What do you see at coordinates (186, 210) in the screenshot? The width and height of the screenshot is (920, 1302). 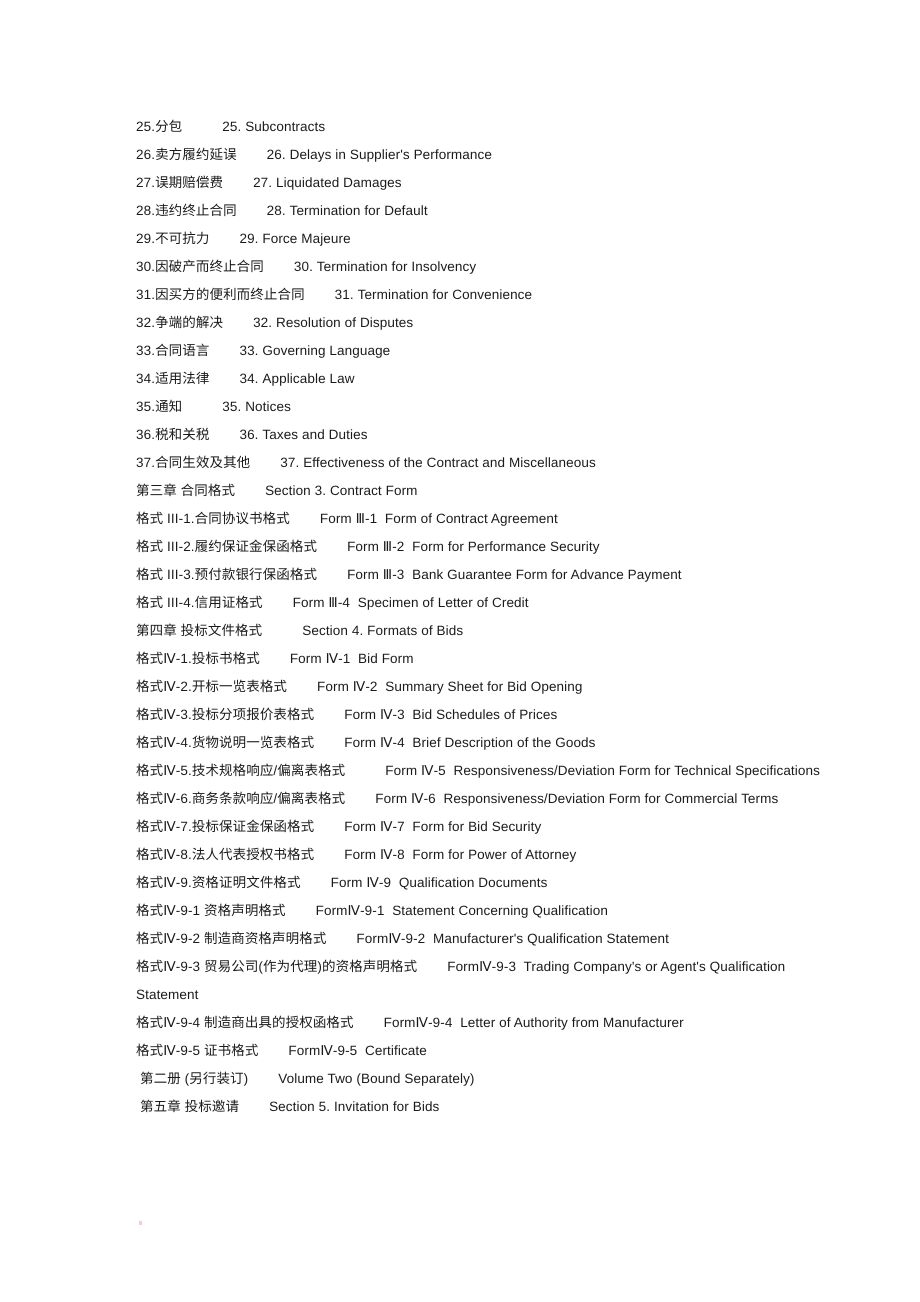 I see `toc-entry-chinese: 28.违约终止合同` at bounding box center [186, 210].